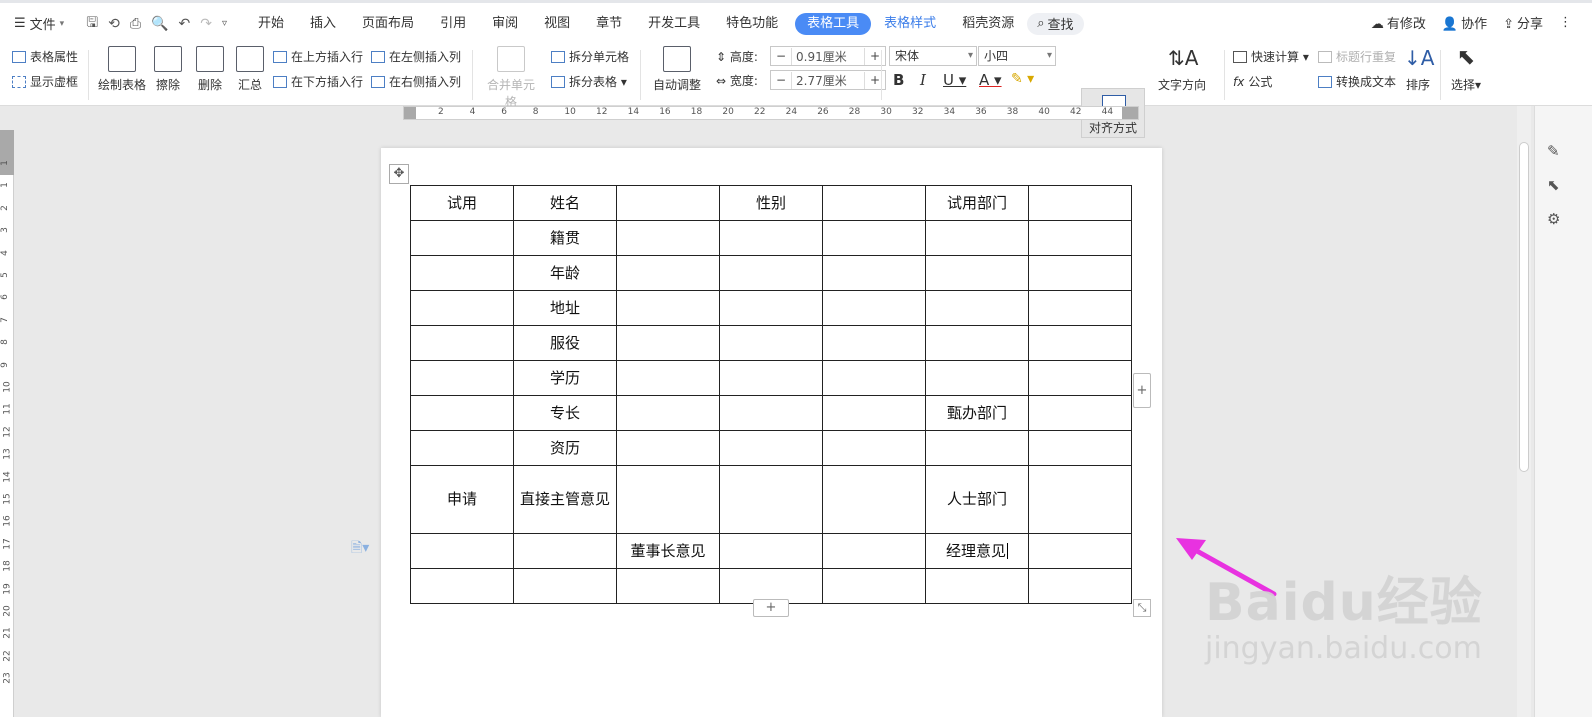 This screenshot has width=1592, height=717. I want to click on customize-icon: ▿, so click(224, 23).